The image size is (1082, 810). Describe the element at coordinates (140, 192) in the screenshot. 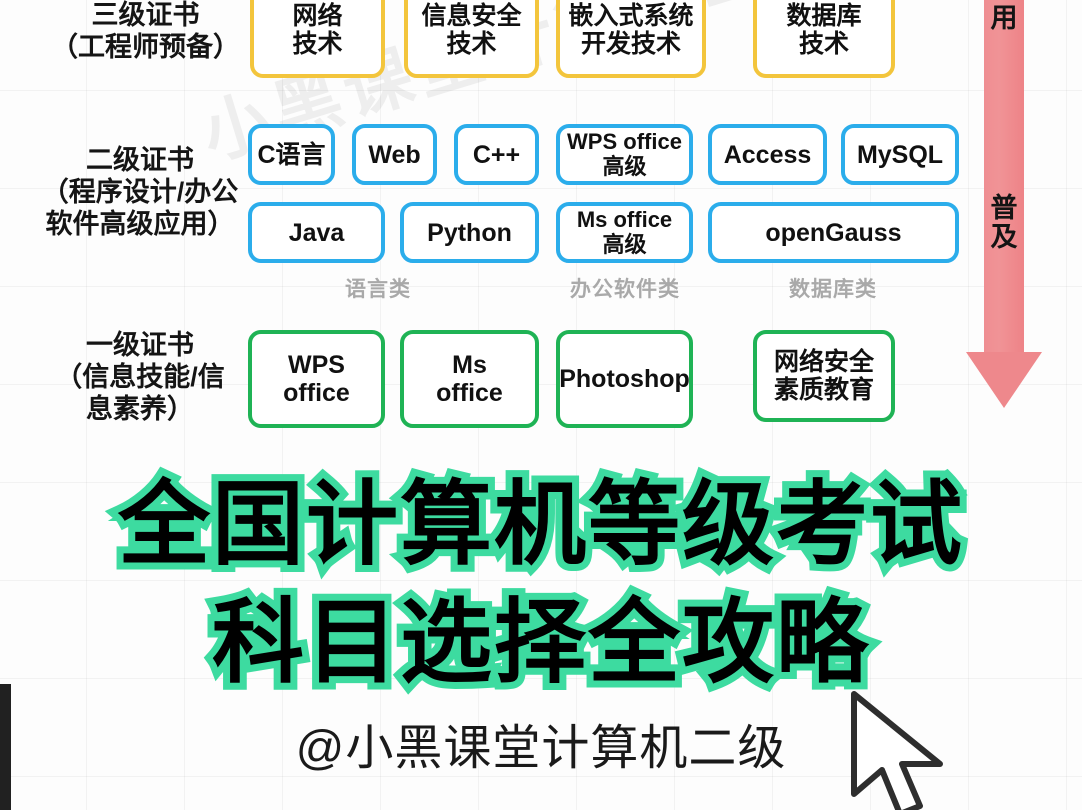

I see `level-2-label: 二级证书 （程序设计/办公 软件高级应用）` at that location.